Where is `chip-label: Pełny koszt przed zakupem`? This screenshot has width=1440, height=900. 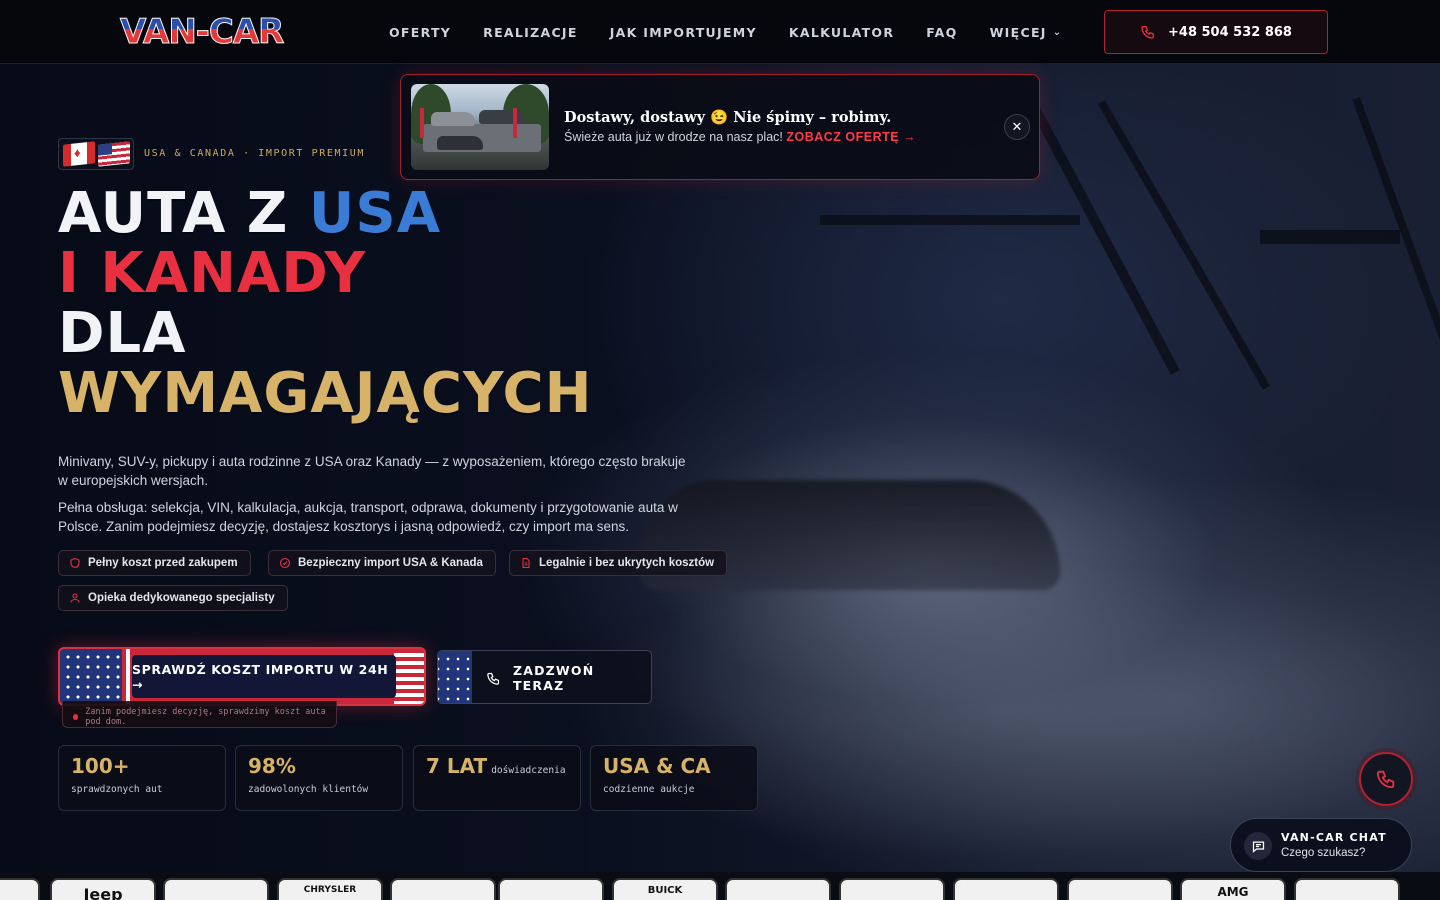
chip-label: Pełny koszt przed zakupem is located at coordinates (163, 563).